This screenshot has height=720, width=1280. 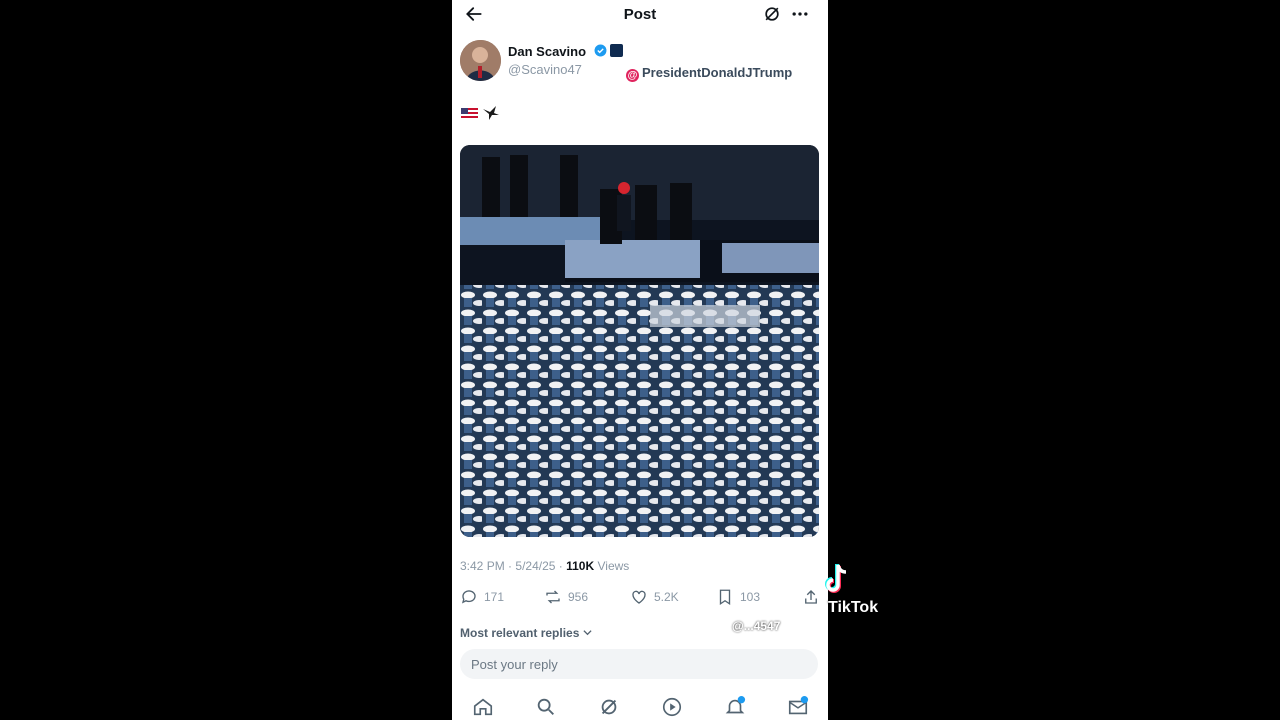 I want to click on grok-nav-icon, so click(x=609, y=707).